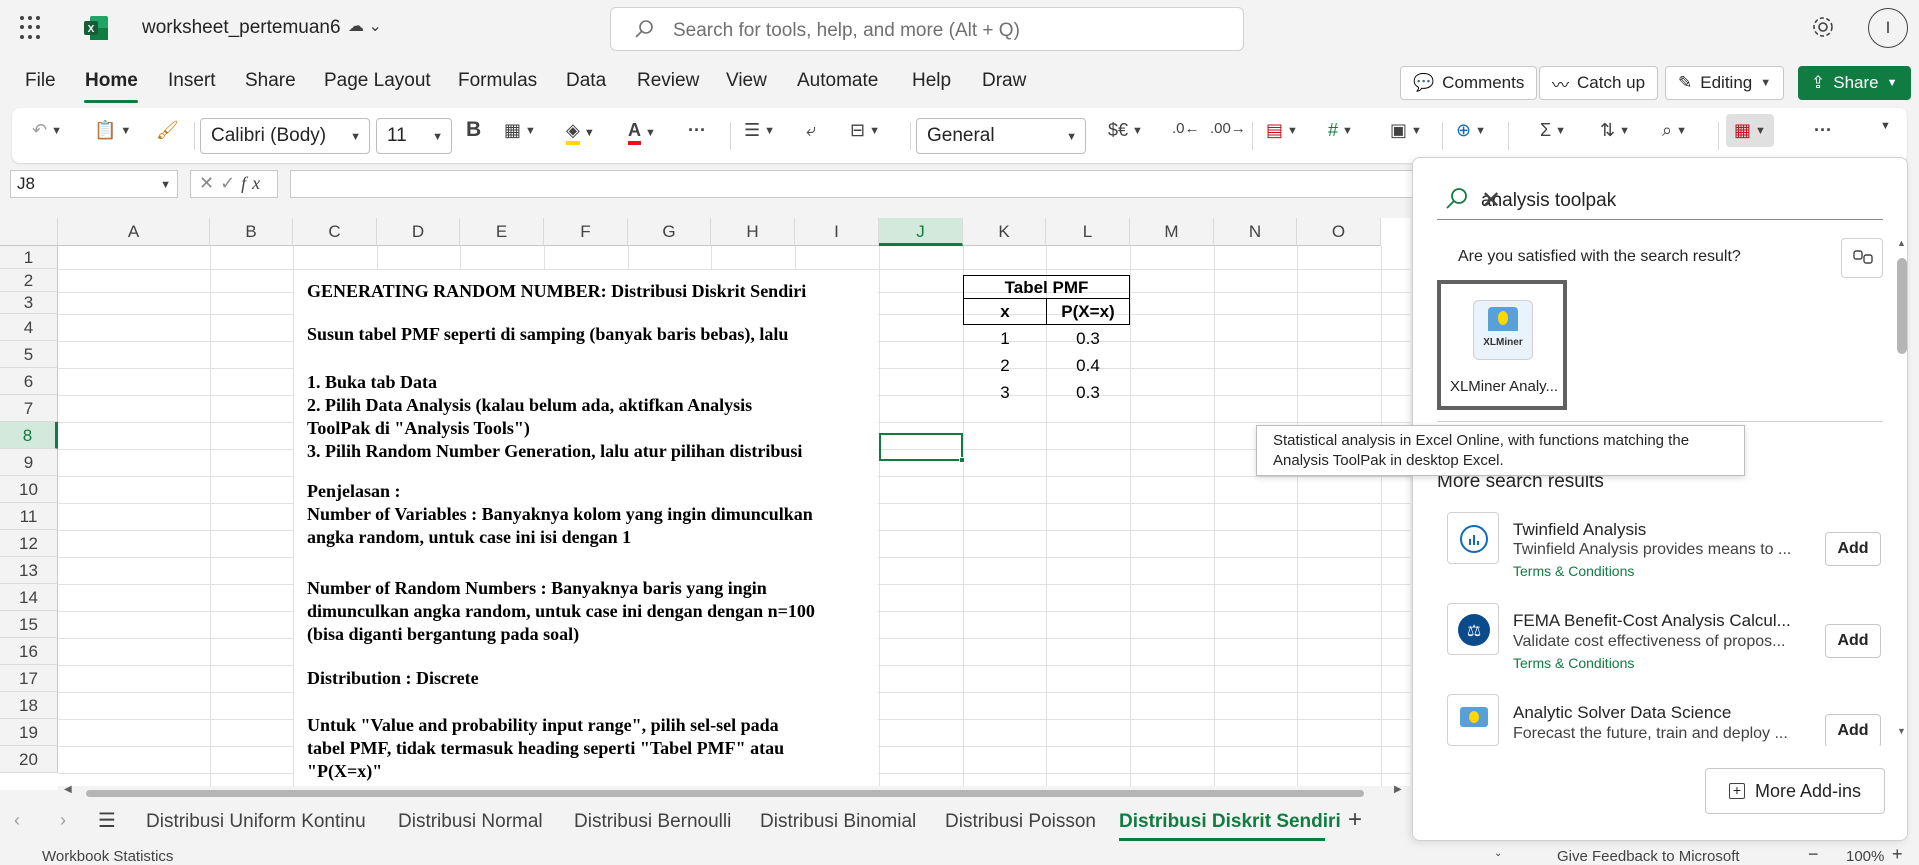 The image size is (1919, 865). Describe the element at coordinates (753, 232) in the screenshot. I see `column-header: H` at that location.